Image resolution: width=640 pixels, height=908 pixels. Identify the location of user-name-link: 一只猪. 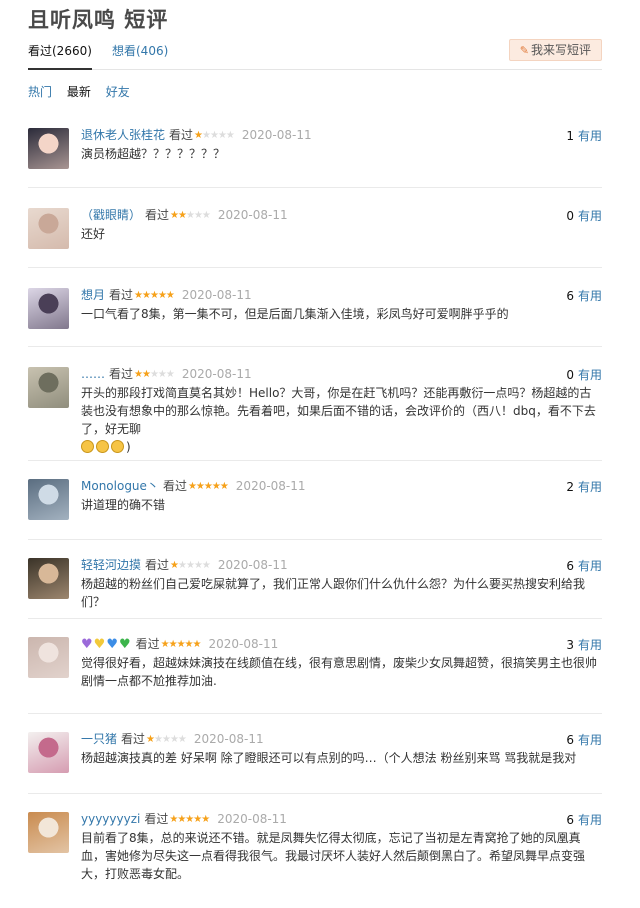
(99, 739).